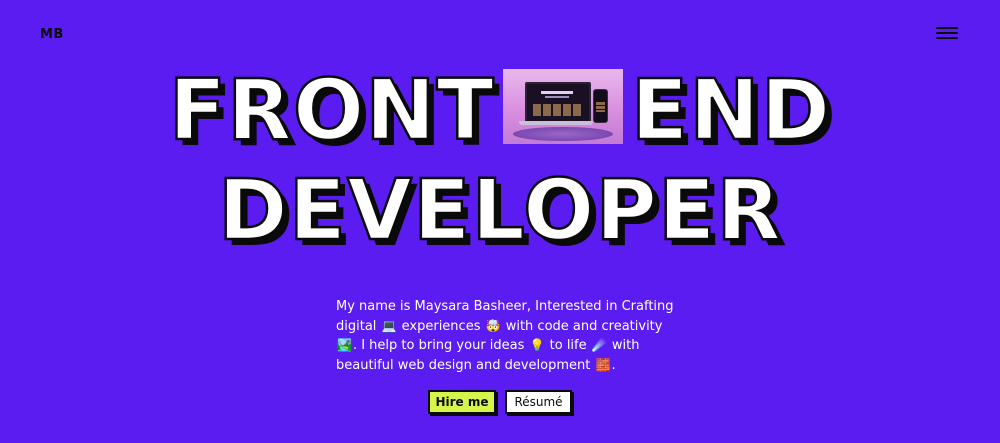  What do you see at coordinates (389, 325) in the screenshot?
I see `laptop-emoji-icon: 💻` at bounding box center [389, 325].